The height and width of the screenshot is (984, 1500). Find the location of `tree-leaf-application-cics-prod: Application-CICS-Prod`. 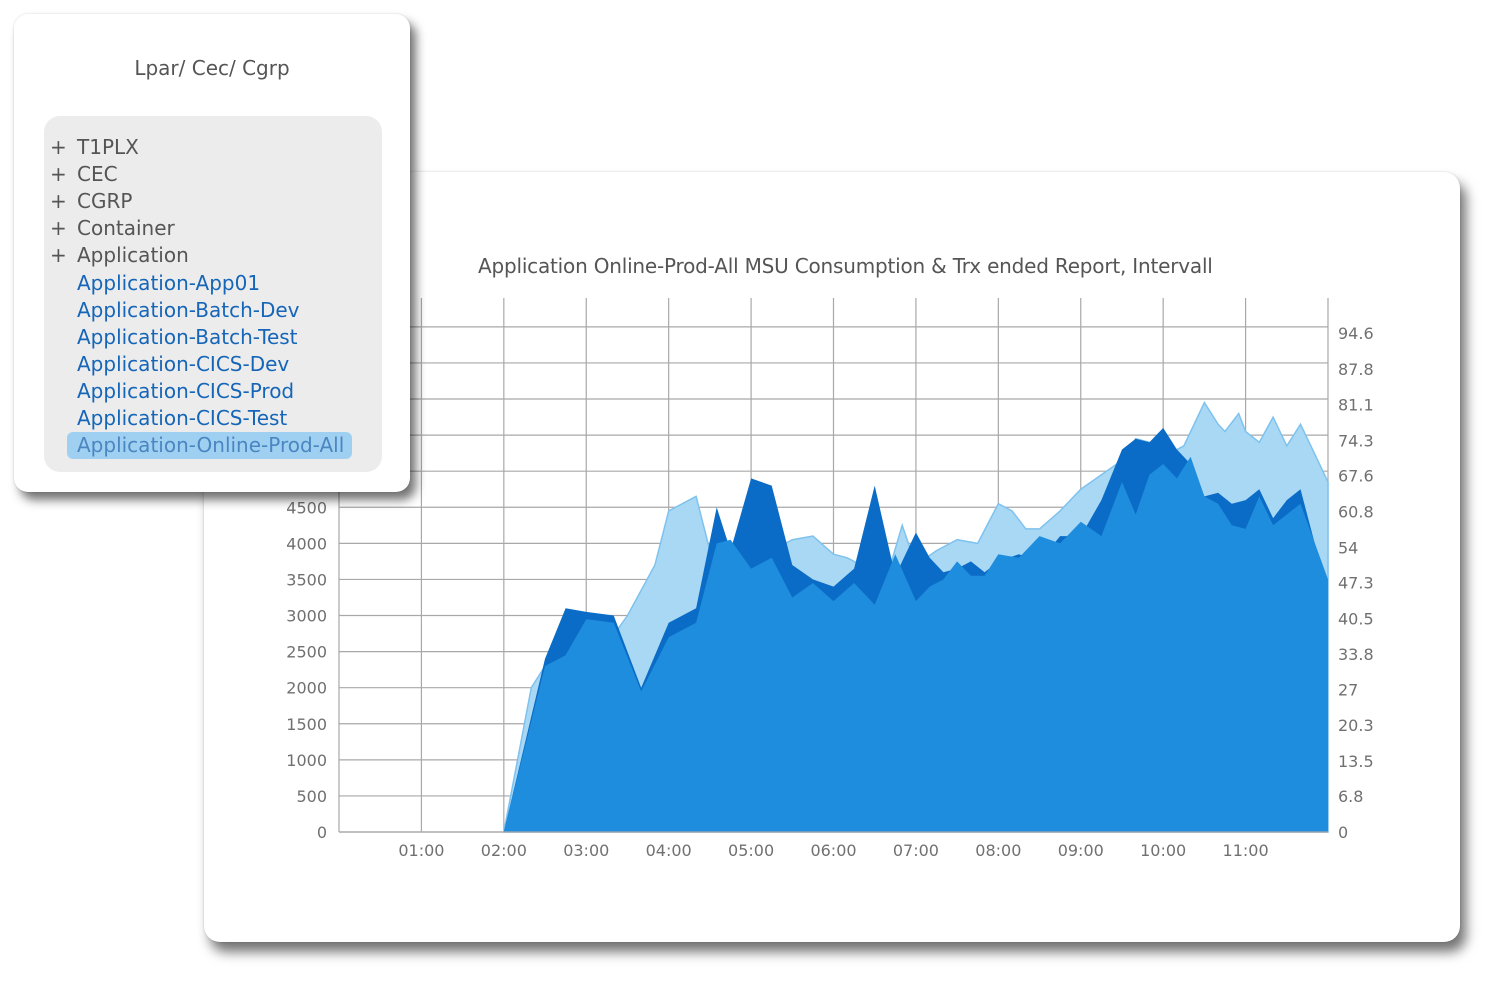

tree-leaf-application-cics-prod: Application-CICS-Prod is located at coordinates (201, 391).